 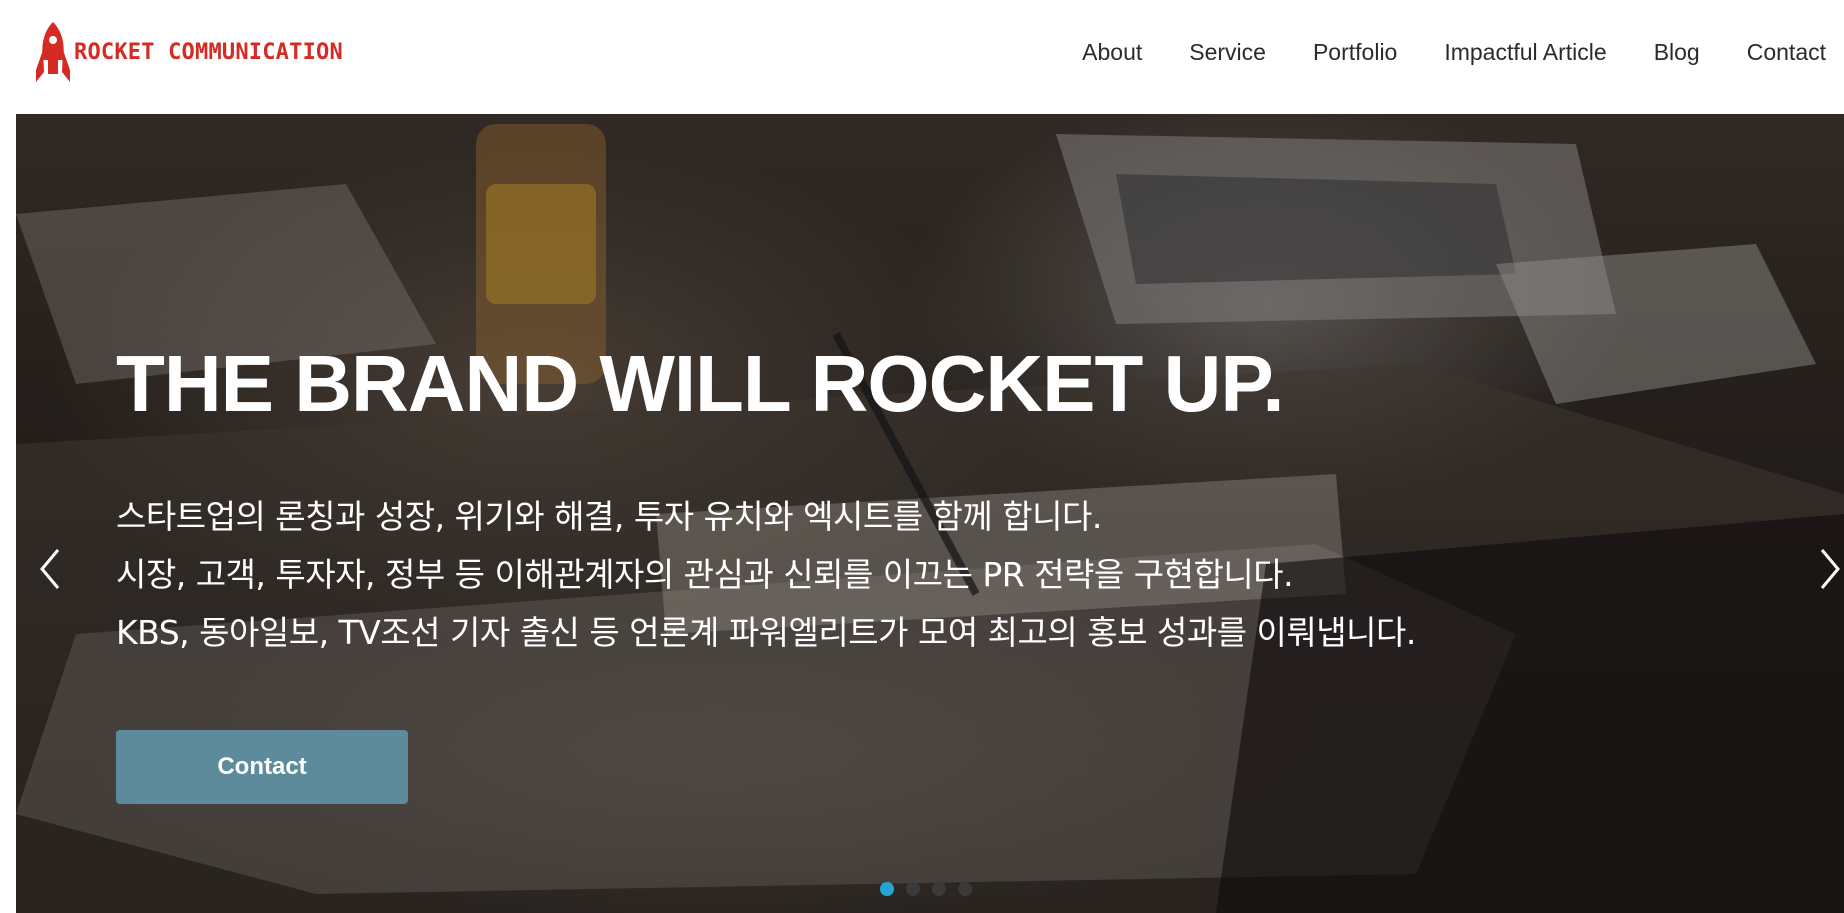 What do you see at coordinates (1112, 52) in the screenshot?
I see `nav-item-about: About` at bounding box center [1112, 52].